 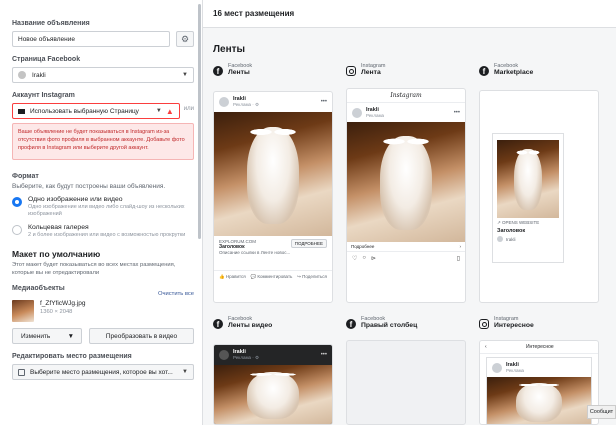 What do you see at coordinates (511, 239) in the screenshot?
I see `page-name: Irakli` at bounding box center [511, 239].